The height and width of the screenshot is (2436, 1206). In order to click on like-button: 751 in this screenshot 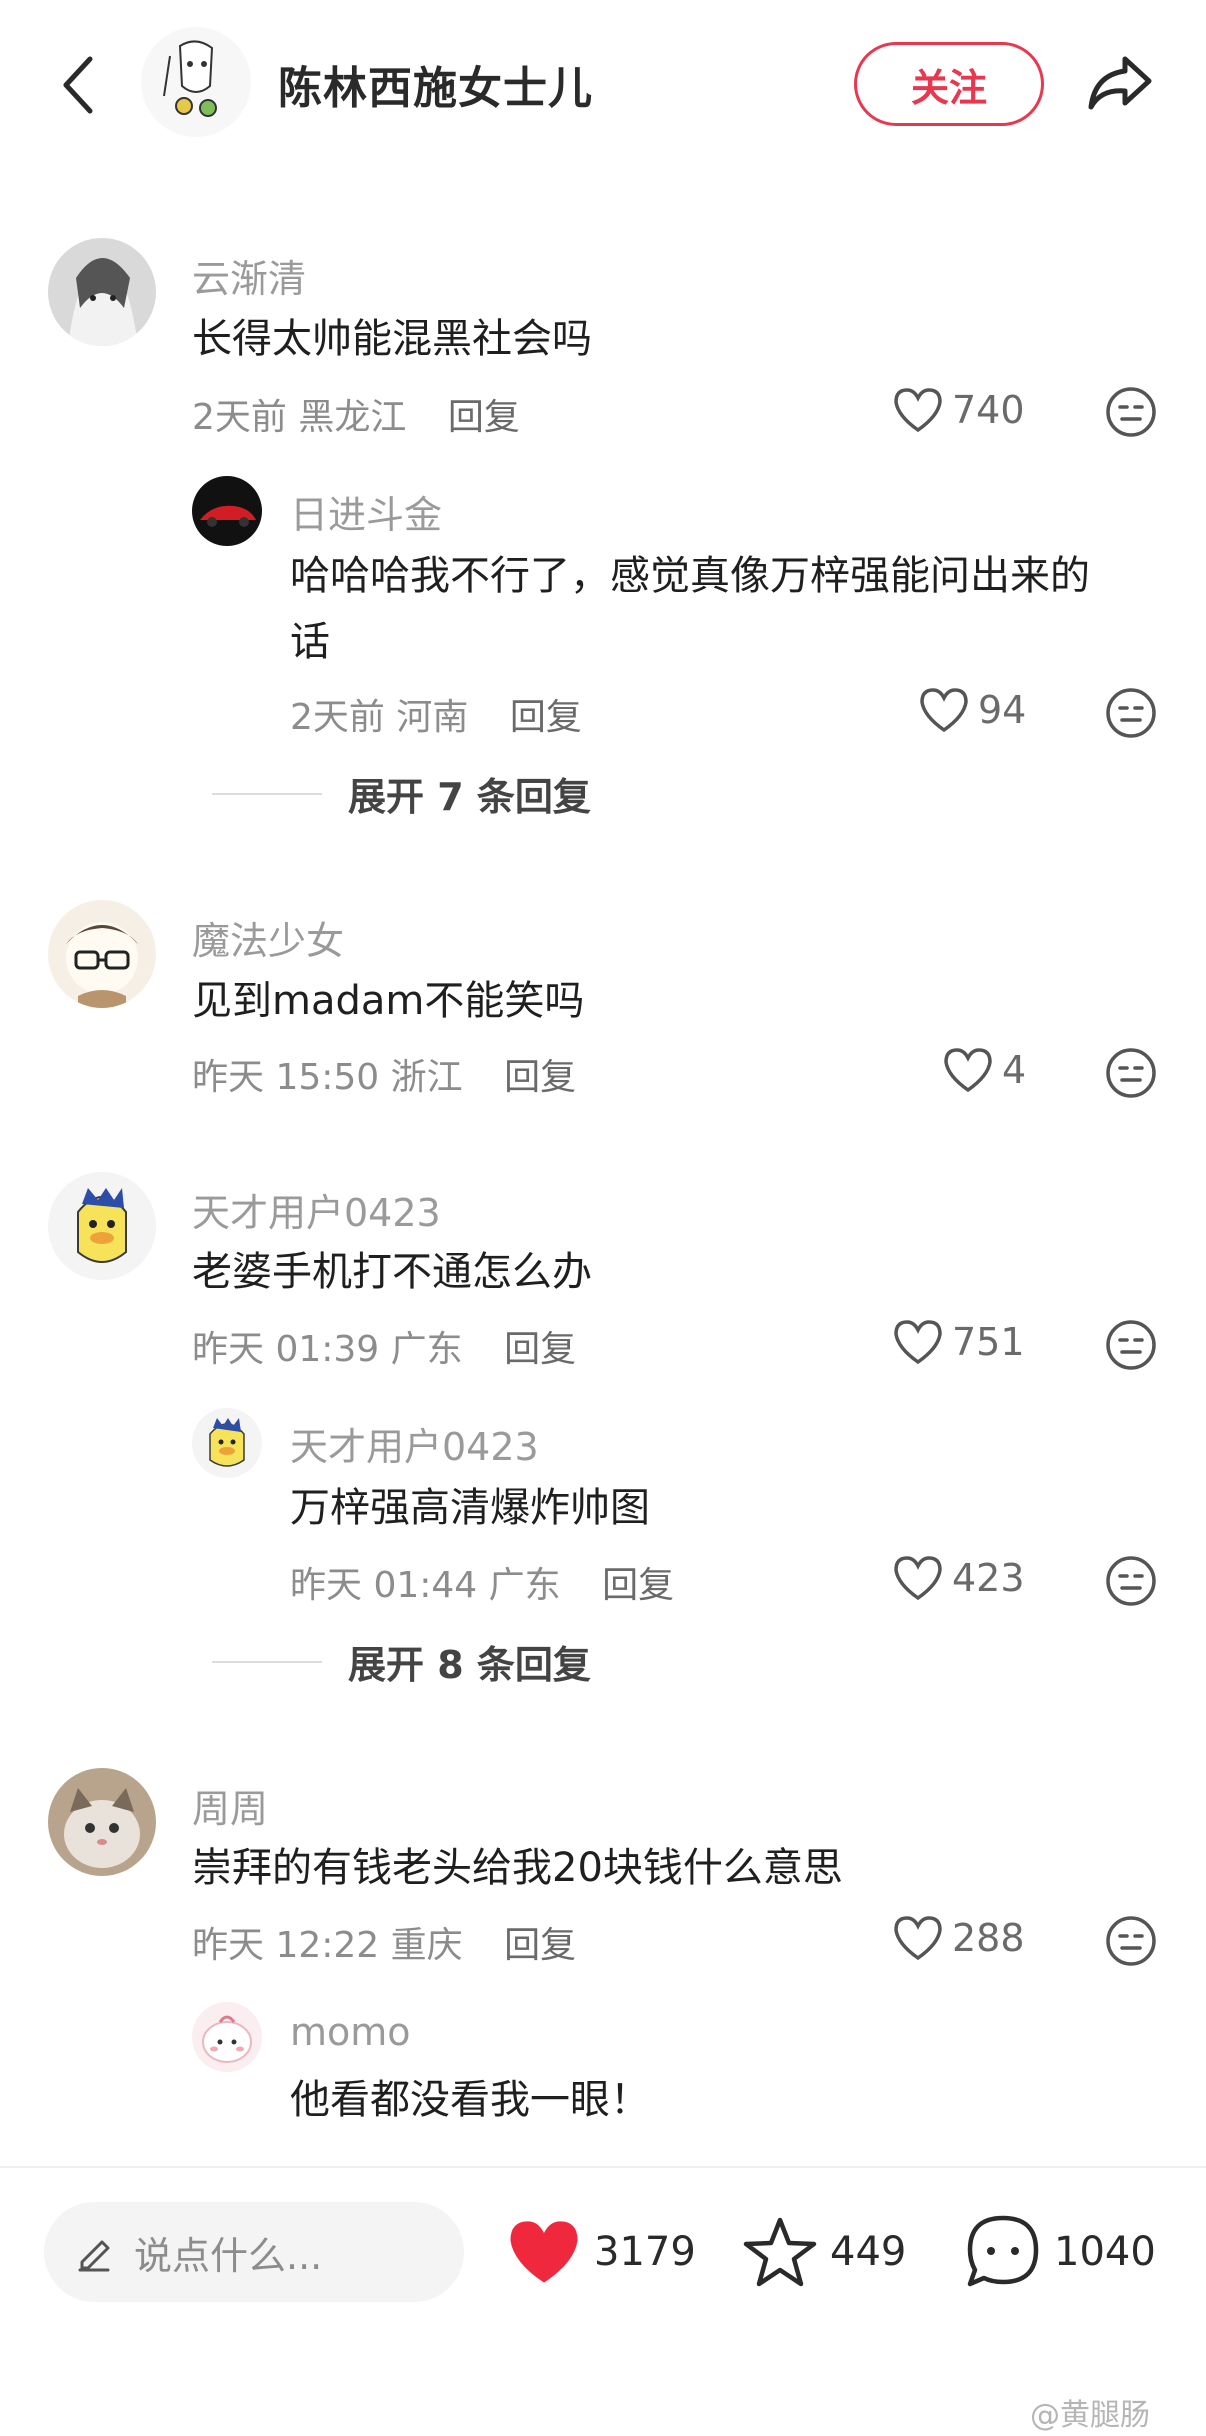, I will do `click(958, 1342)`.